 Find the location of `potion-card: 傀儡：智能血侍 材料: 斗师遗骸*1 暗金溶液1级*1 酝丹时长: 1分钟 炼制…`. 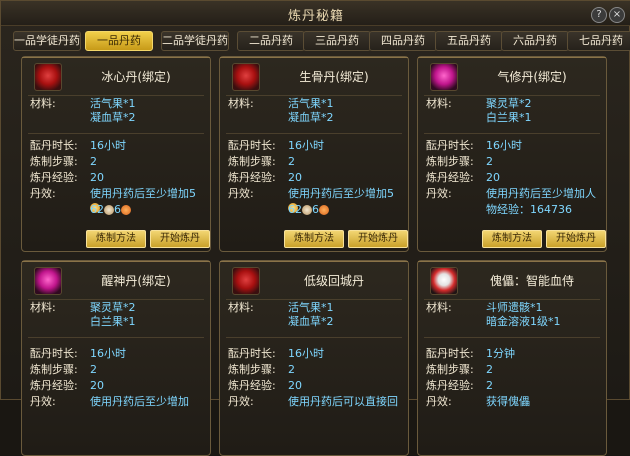

potion-card: 傀儡：智能血侍 材料: 斗师遗骸*1 暗金溶液1级*1 酝丹时长: 1分钟 炼制… is located at coordinates (512, 358).